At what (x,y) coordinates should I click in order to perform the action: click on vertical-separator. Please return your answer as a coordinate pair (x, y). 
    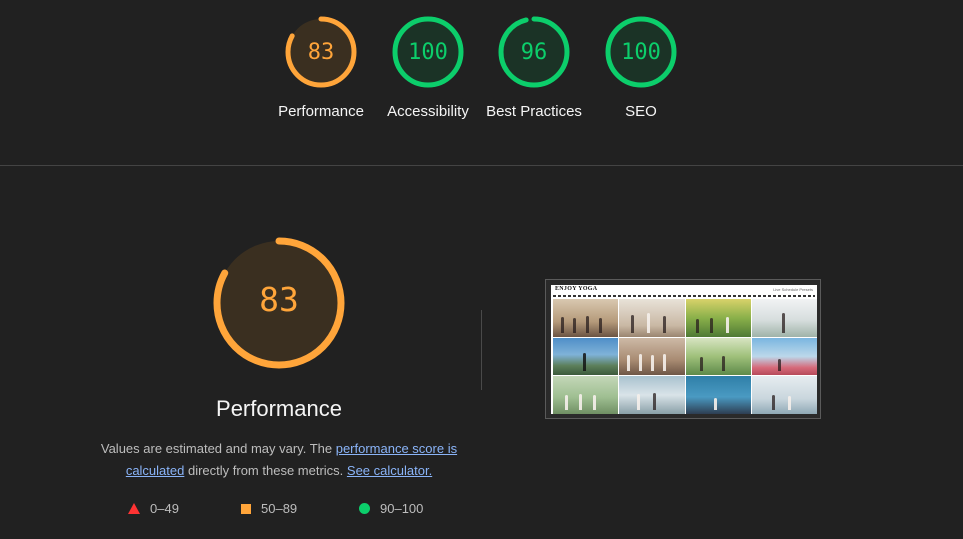
    Looking at the image, I should click on (481, 350).